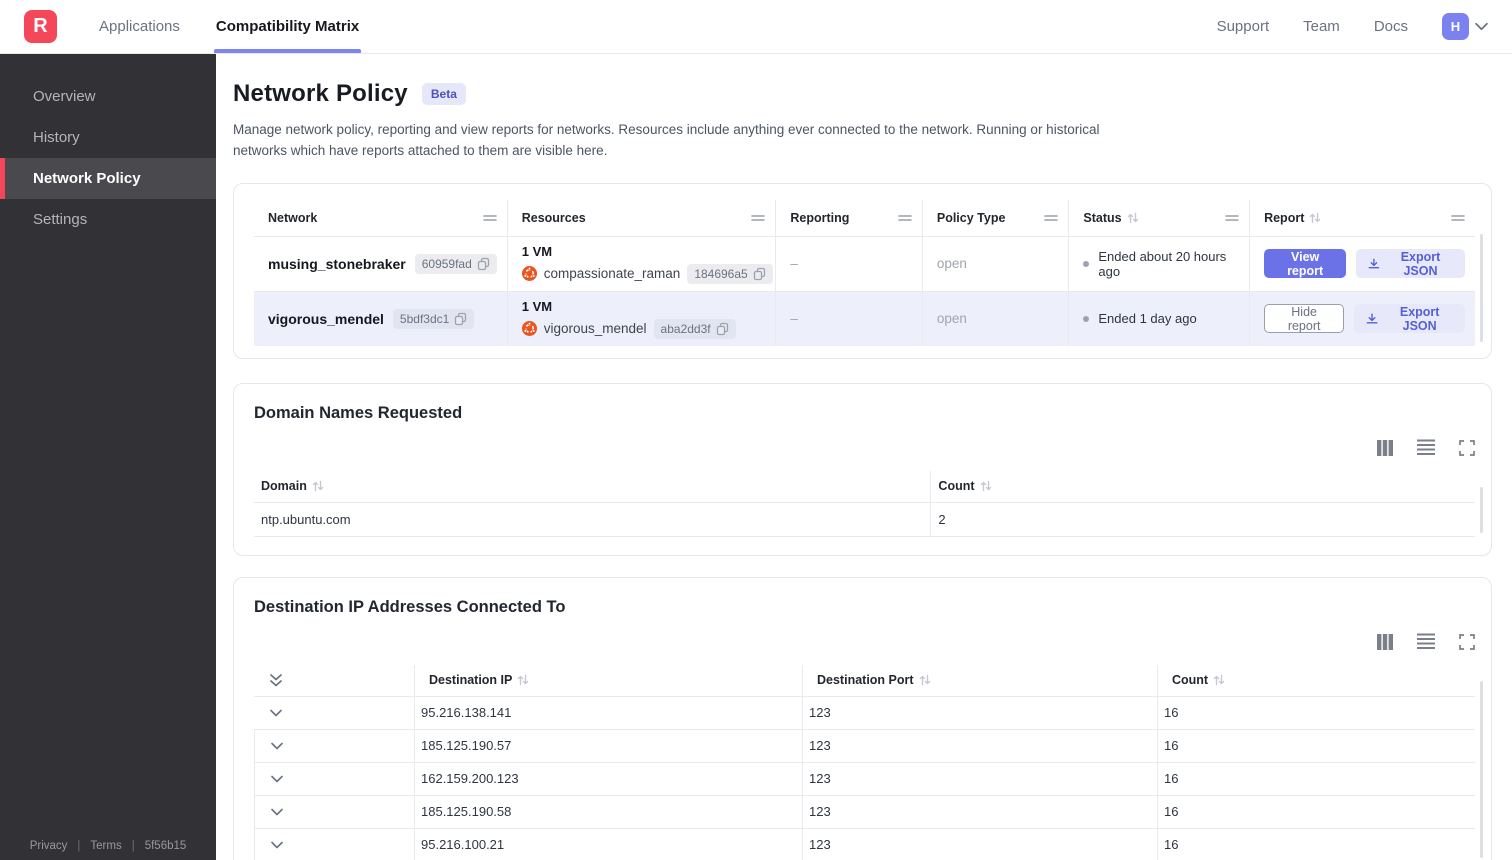  Describe the element at coordinates (276, 680) in the screenshot. I see `double-chevron-down-icon` at that location.